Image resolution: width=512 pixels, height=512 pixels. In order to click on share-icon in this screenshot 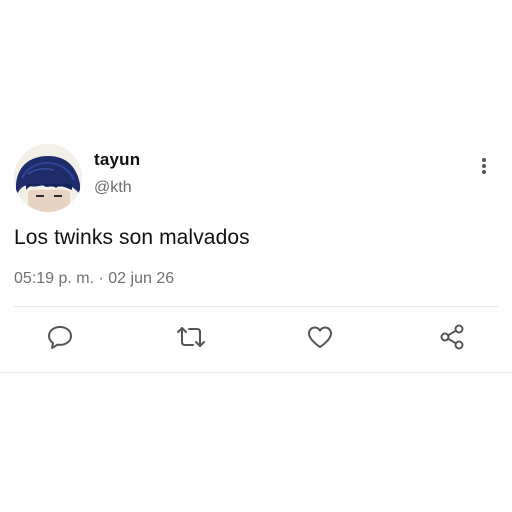, I will do `click(452, 339)`.